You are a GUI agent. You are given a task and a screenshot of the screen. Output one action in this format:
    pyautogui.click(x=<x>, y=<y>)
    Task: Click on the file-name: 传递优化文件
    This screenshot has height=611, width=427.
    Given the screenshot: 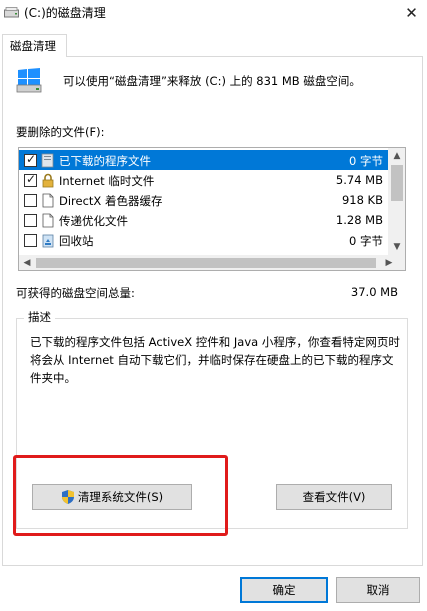 What is the action you would take?
    pyautogui.click(x=93, y=221)
    